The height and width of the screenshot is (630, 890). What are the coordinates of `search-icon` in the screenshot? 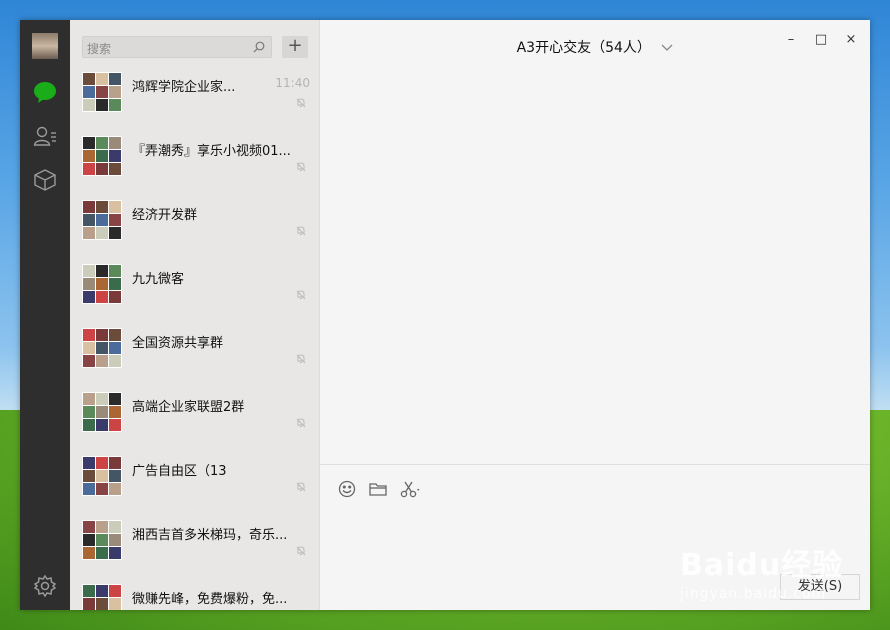 It's located at (259, 47).